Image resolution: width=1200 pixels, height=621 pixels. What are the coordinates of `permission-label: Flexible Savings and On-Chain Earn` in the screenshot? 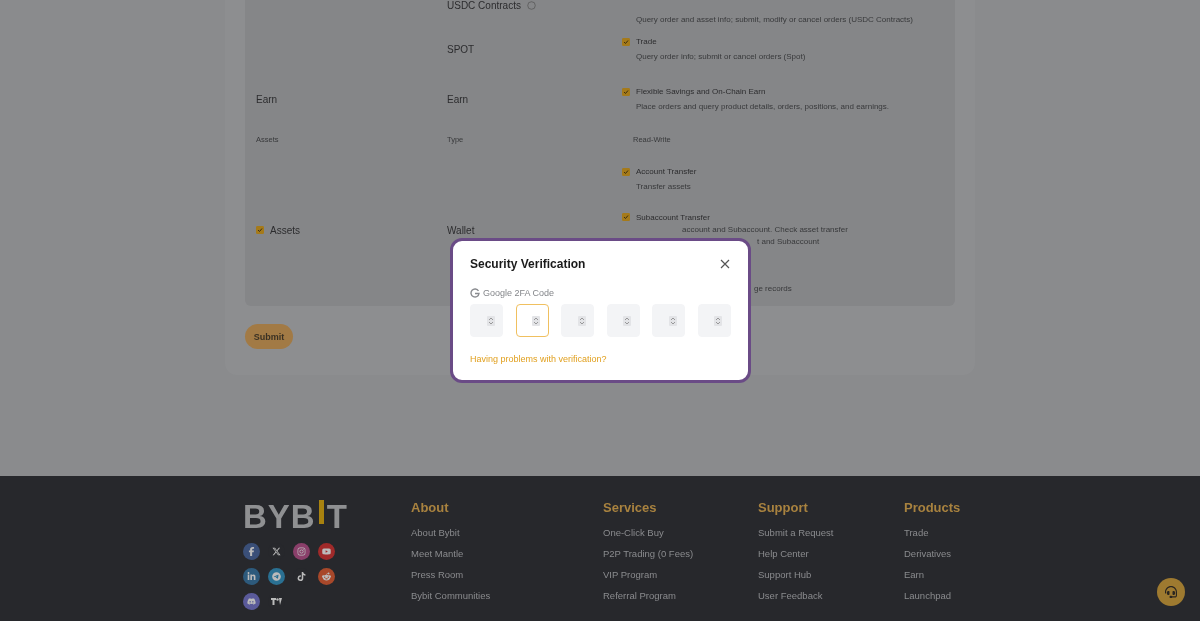 It's located at (701, 91).